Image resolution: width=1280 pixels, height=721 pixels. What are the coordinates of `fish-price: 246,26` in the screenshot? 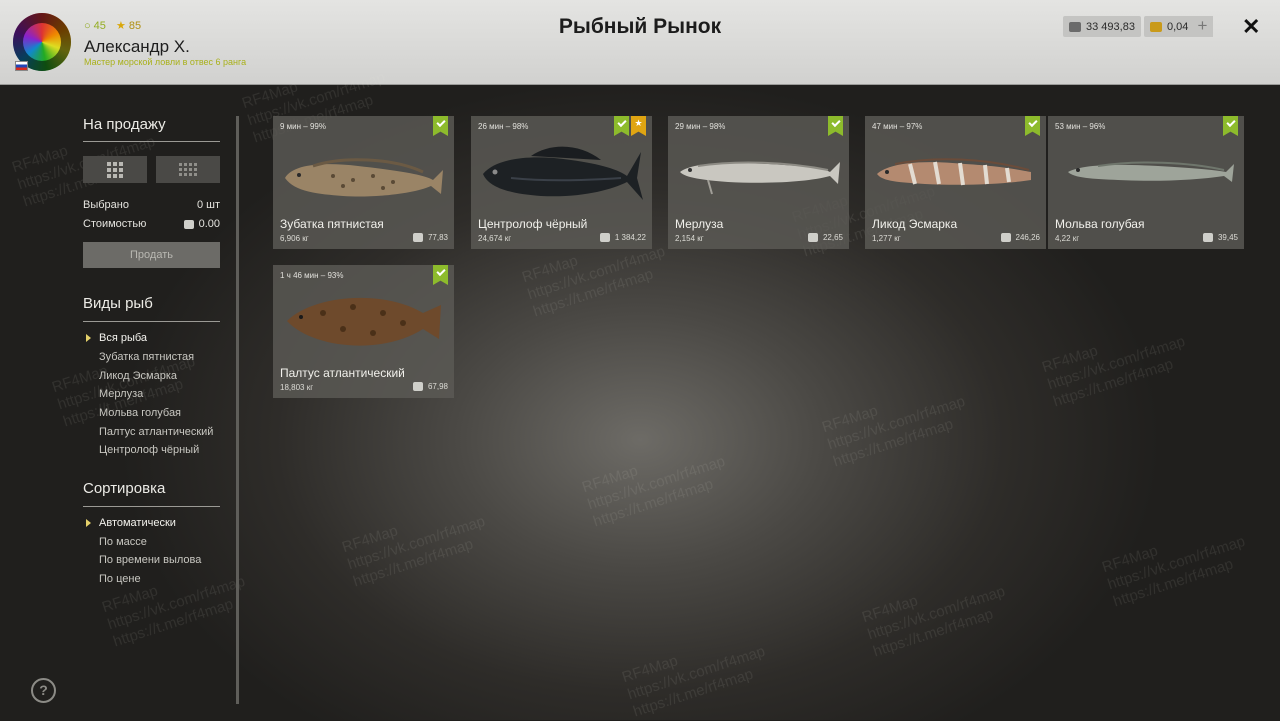 It's located at (1020, 237).